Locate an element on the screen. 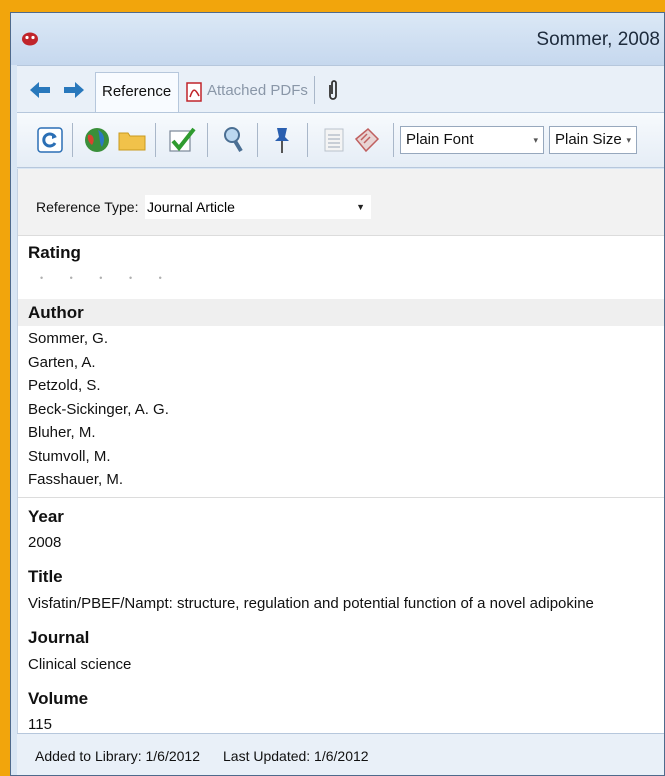 This screenshot has width=665, height=776. volume-field: 115 is located at coordinates (40, 724).